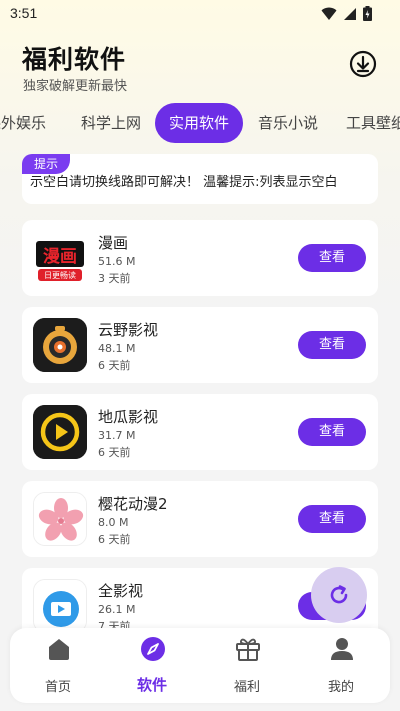  I want to click on nav-profile-label: 我的, so click(340, 687).